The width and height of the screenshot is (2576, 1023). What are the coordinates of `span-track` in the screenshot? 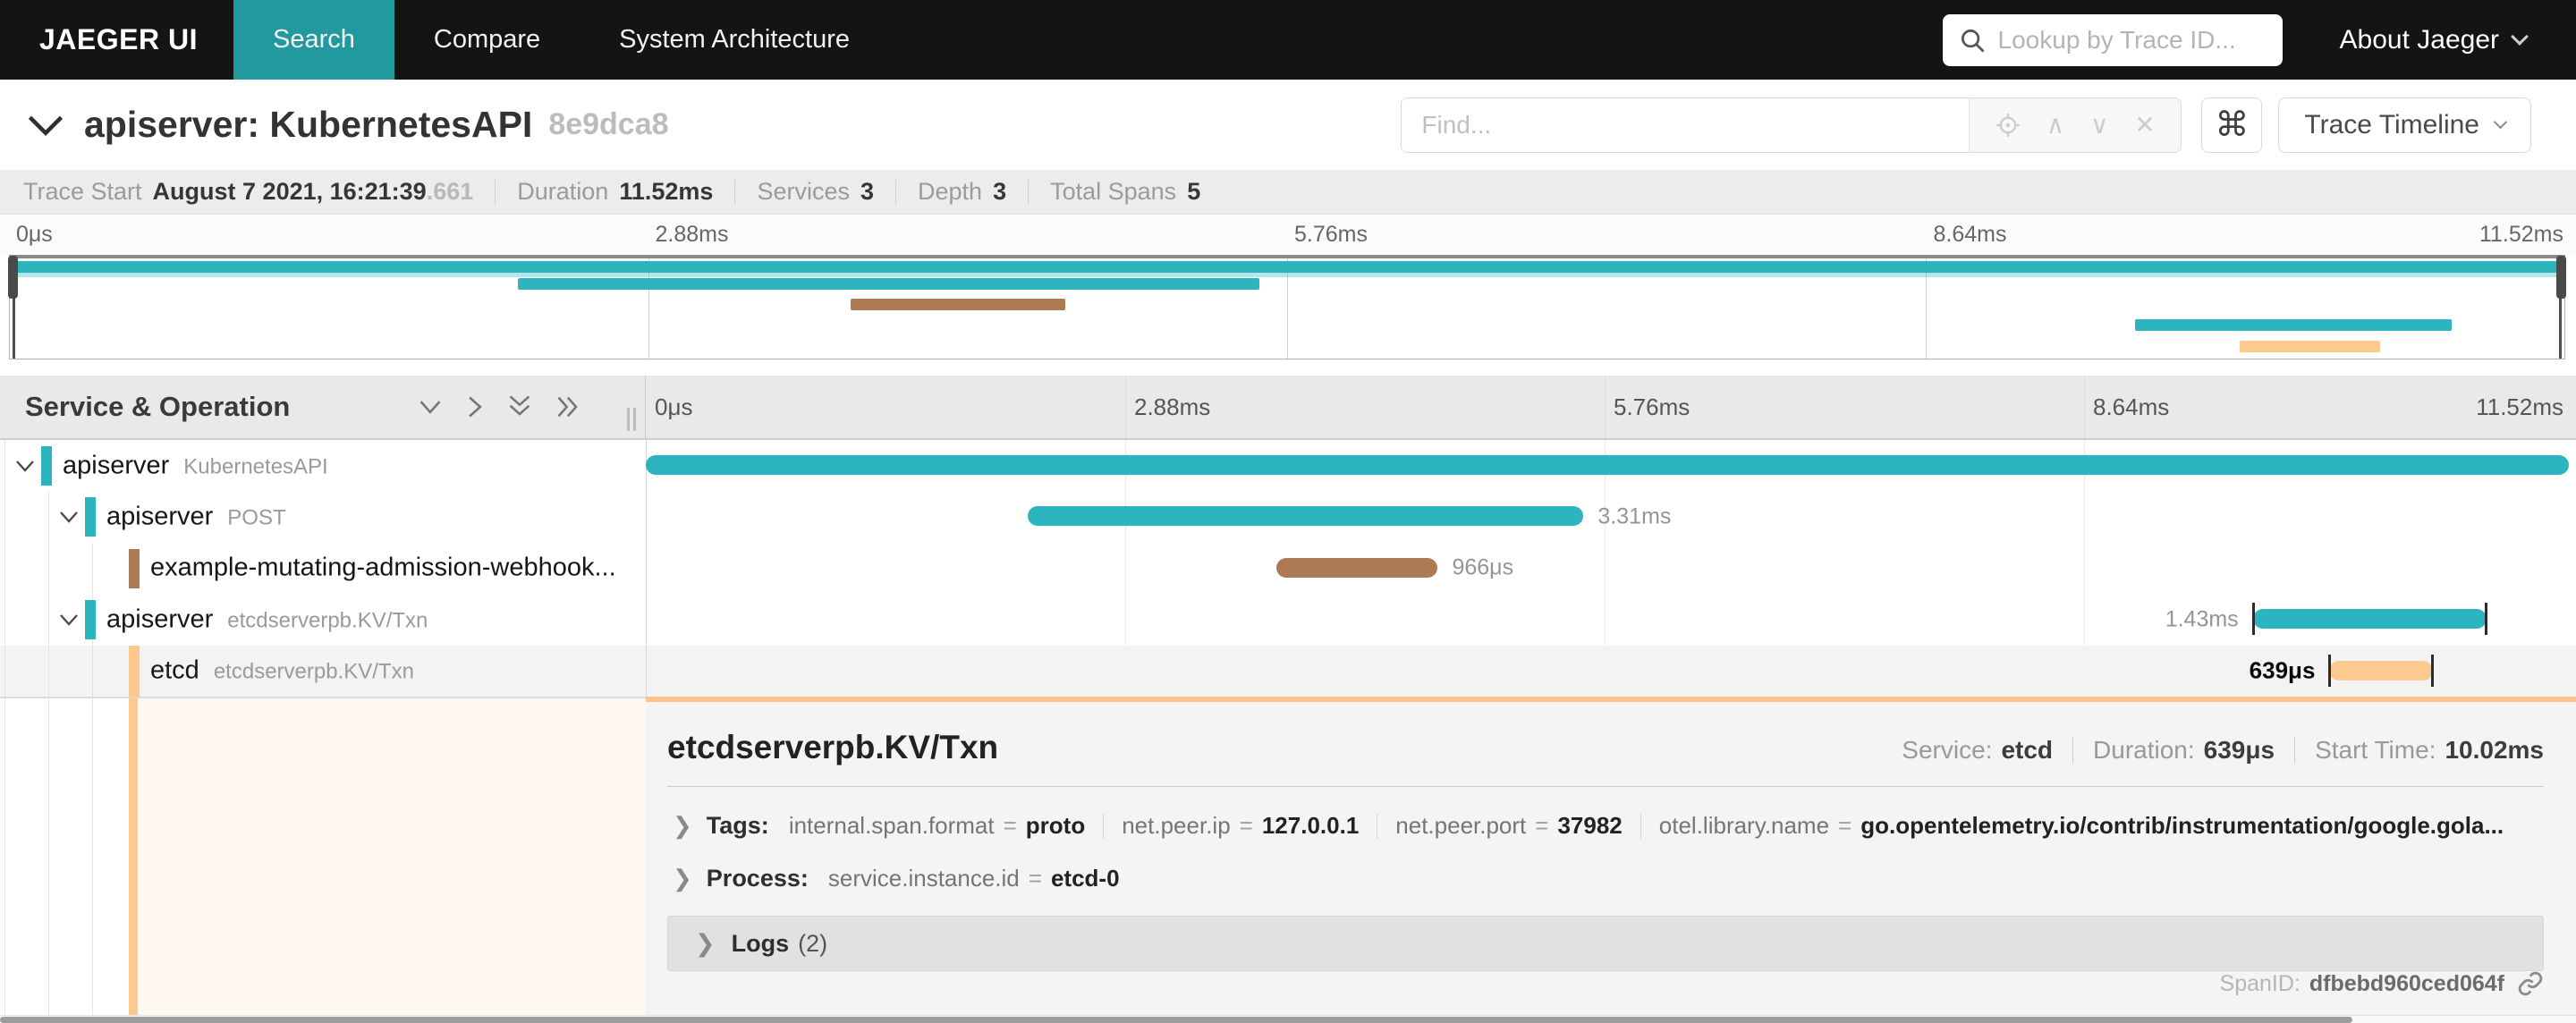 It's located at (1611, 465).